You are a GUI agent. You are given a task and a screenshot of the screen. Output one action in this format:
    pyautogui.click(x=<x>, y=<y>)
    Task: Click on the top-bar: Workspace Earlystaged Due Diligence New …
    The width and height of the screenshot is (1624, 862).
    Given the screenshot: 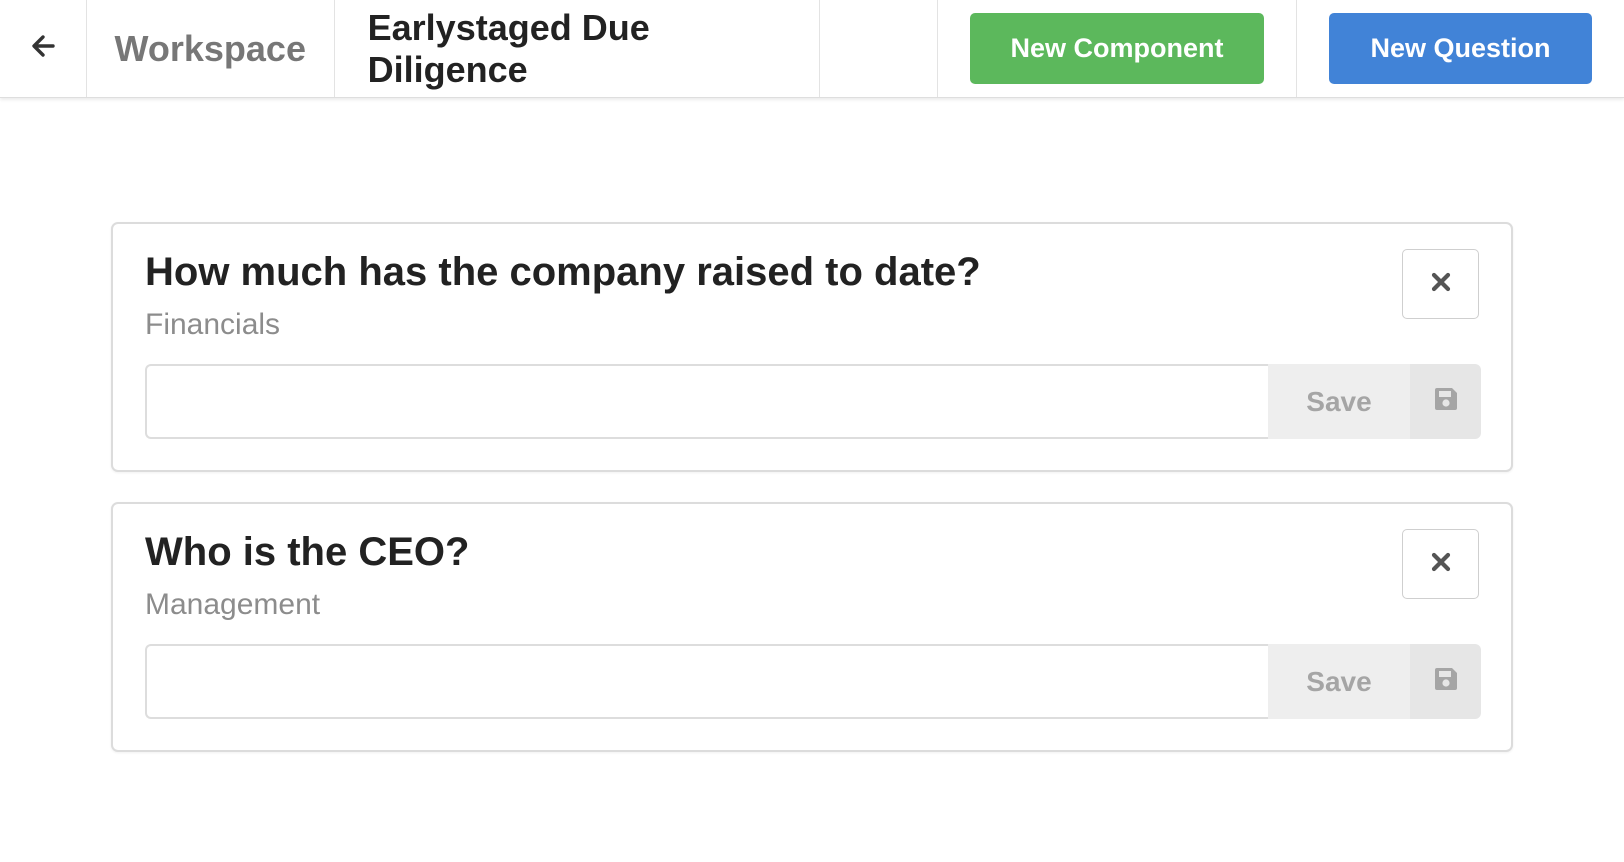 What is the action you would take?
    pyautogui.click(x=812, y=49)
    